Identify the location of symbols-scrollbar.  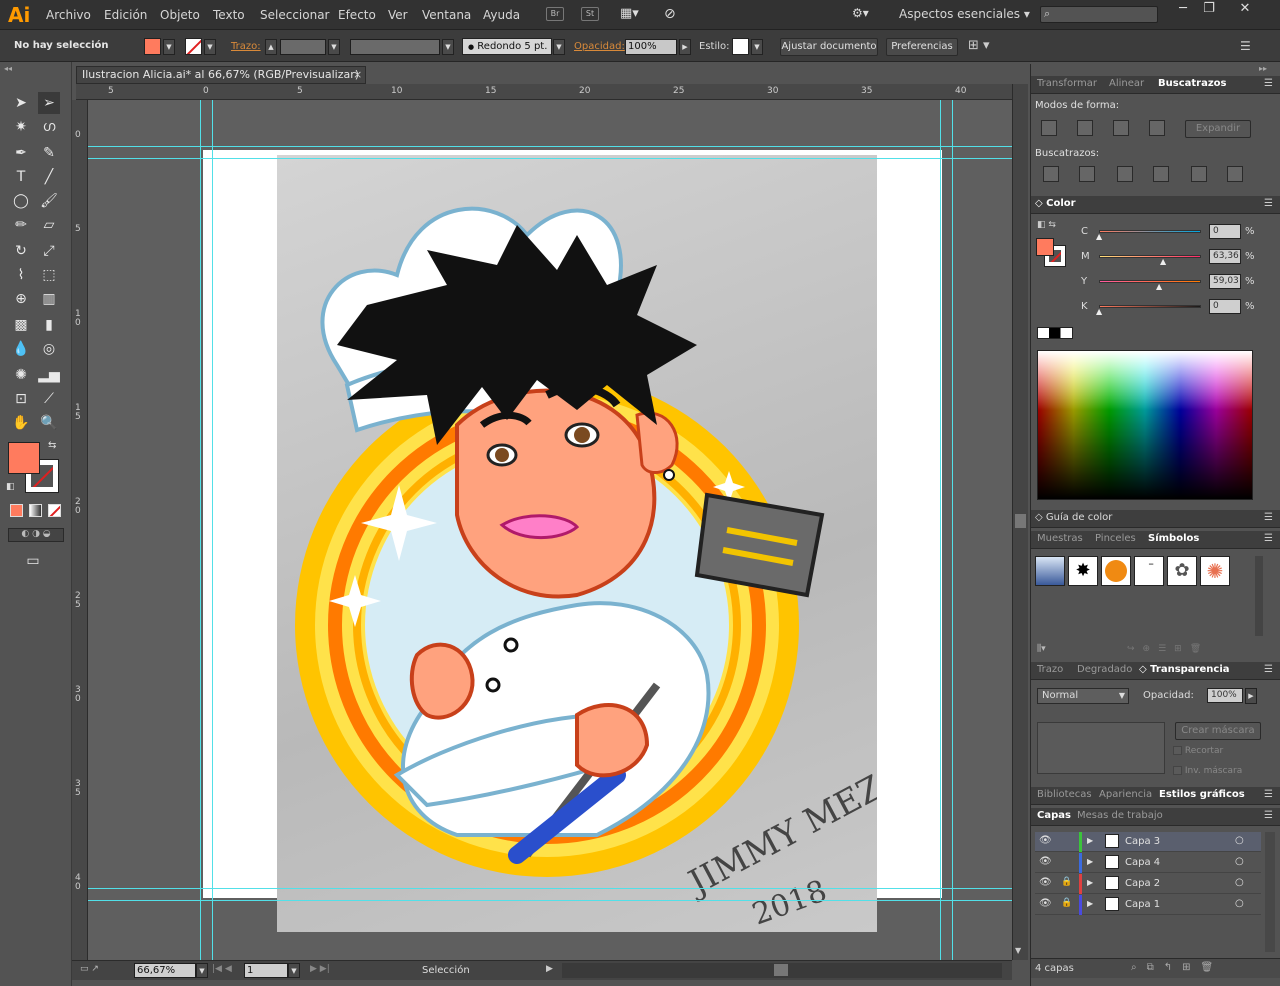
(1259, 596).